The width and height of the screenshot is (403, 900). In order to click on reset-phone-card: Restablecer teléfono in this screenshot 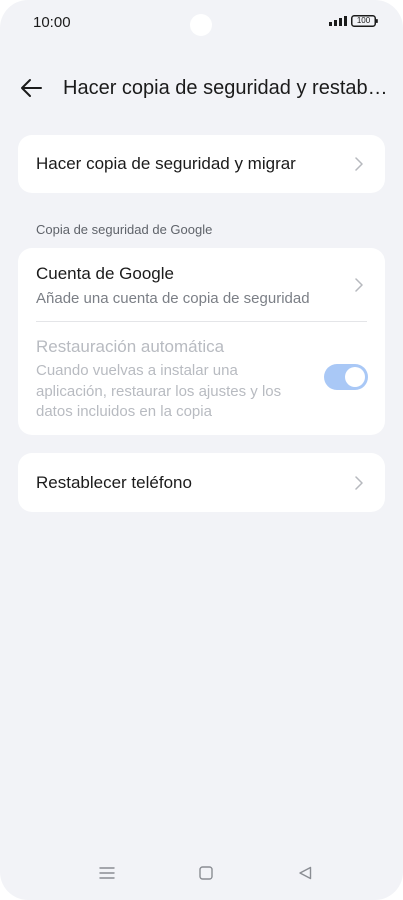, I will do `click(201, 482)`.